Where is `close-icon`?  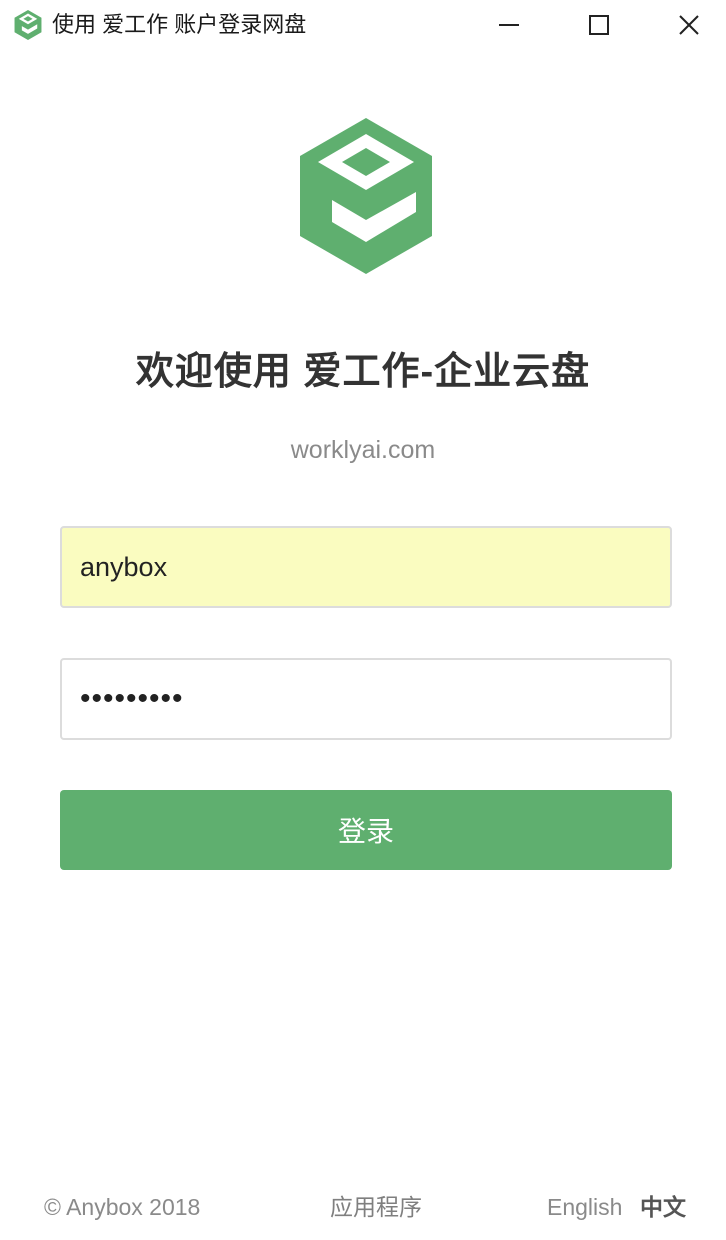
close-icon is located at coordinates (689, 25).